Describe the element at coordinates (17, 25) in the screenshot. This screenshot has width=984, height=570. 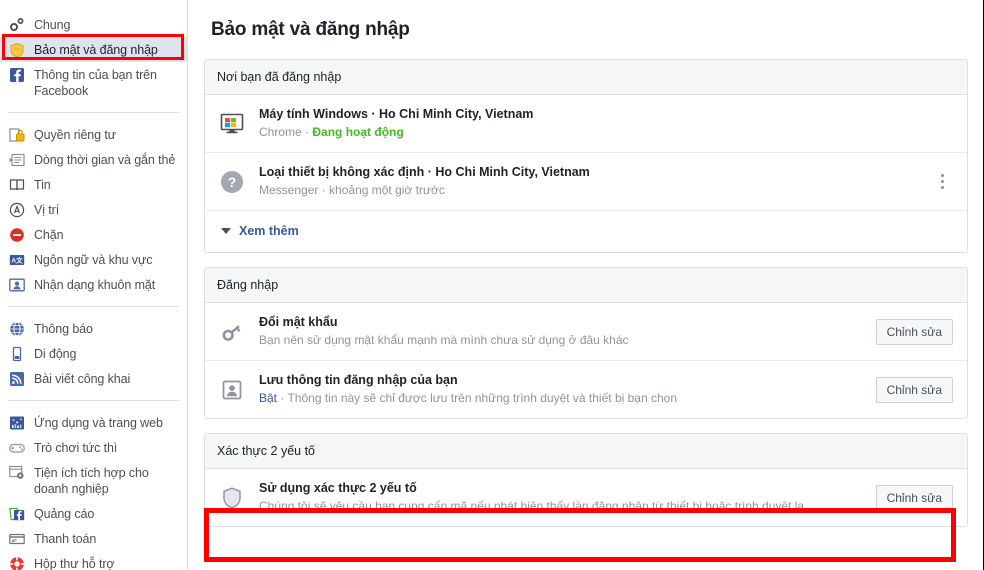
I see `gears-icon` at that location.